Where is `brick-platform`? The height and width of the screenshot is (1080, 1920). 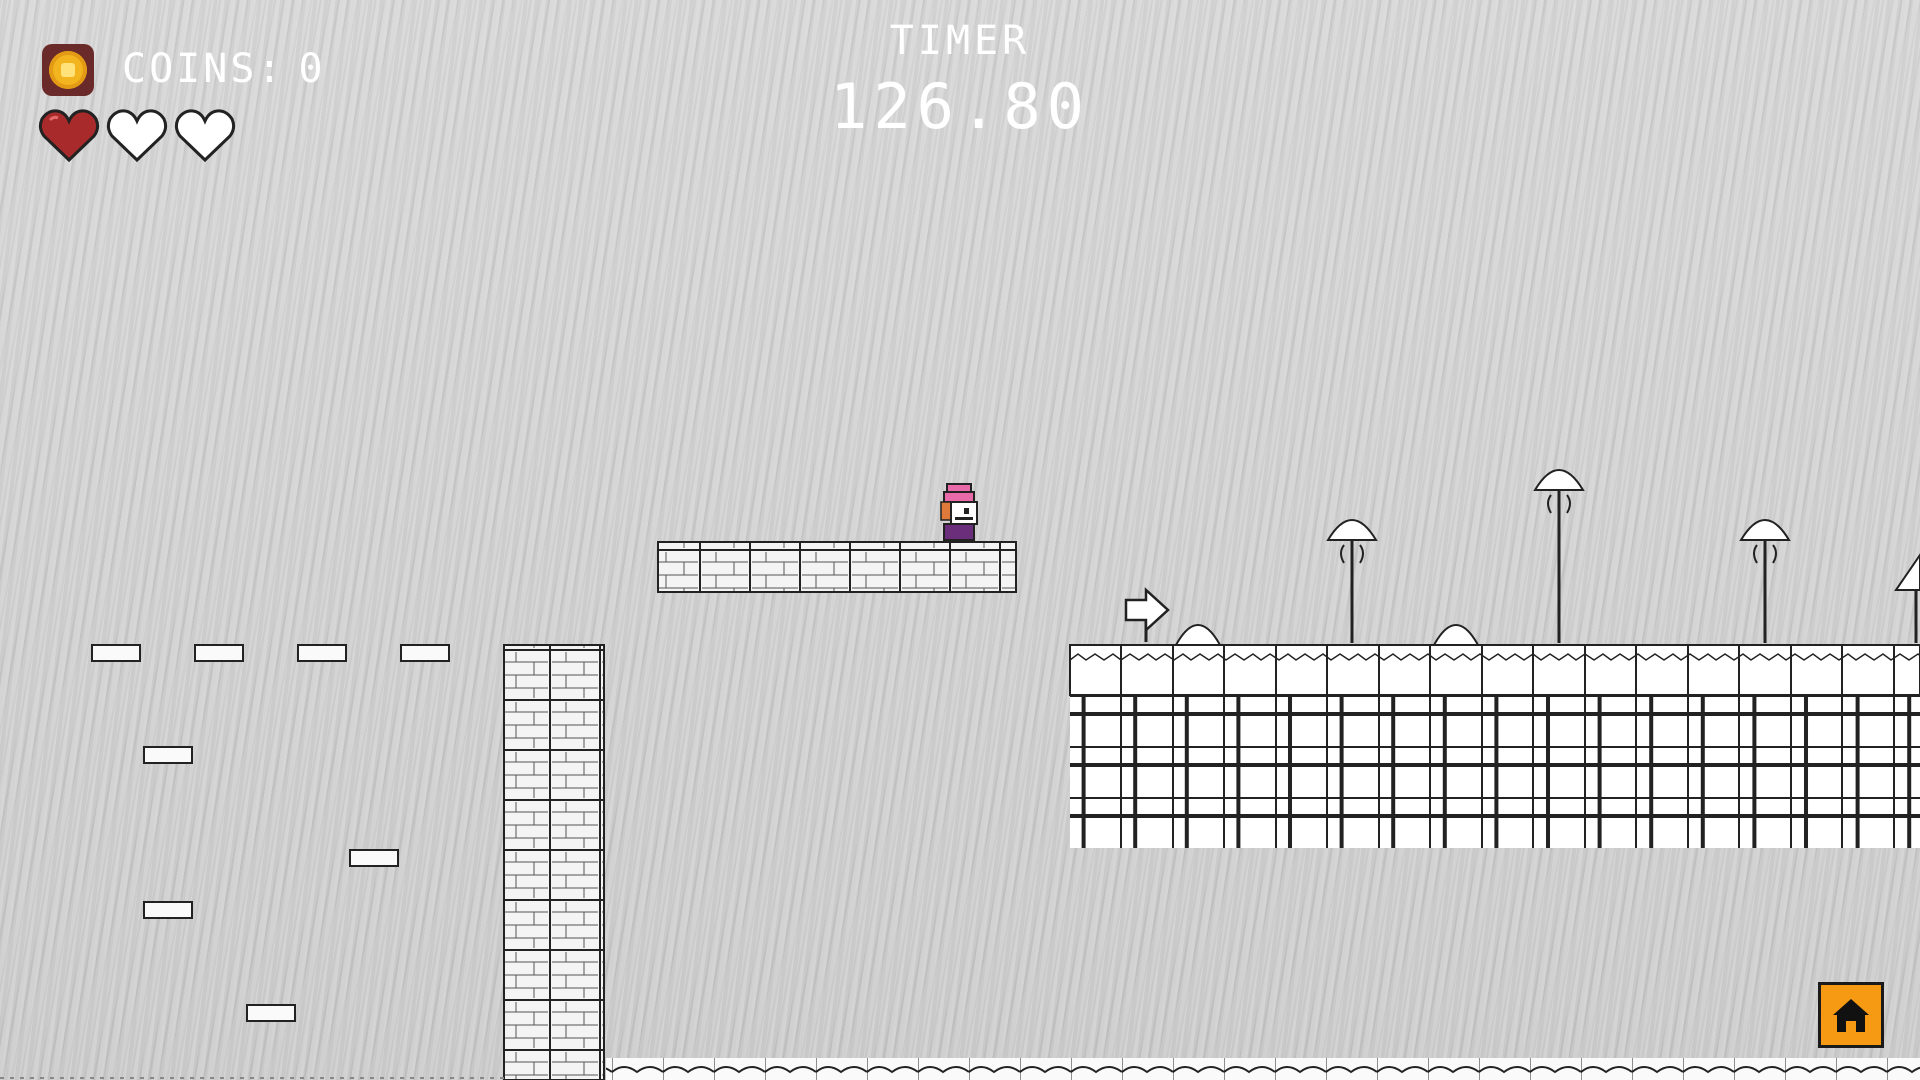 brick-platform is located at coordinates (837, 567).